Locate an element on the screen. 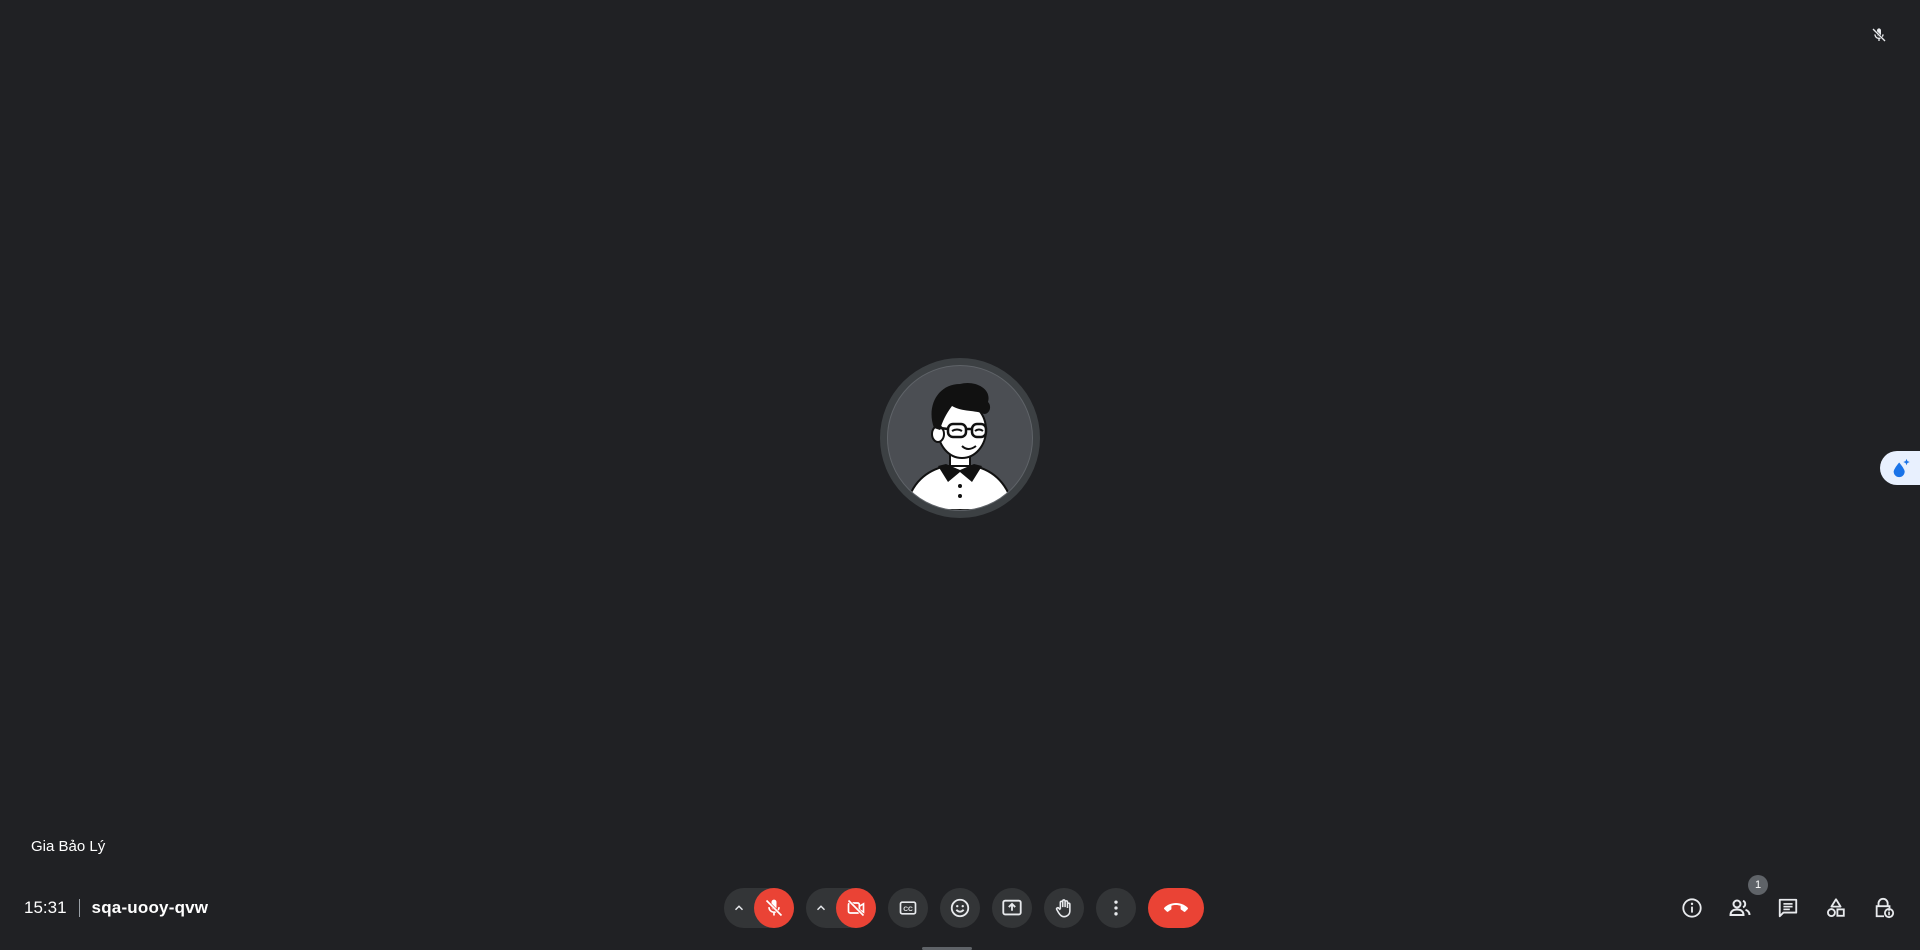  camera-toggle-button is located at coordinates (856, 908).